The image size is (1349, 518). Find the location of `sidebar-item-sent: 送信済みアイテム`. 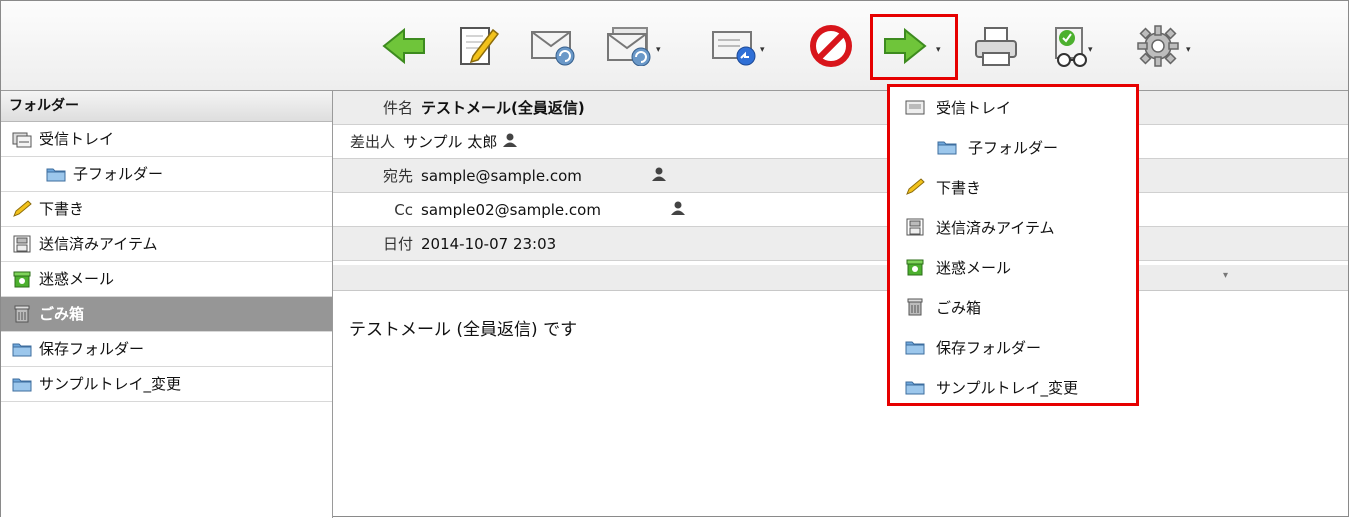

sidebar-item-sent: 送信済みアイテム is located at coordinates (166, 244).